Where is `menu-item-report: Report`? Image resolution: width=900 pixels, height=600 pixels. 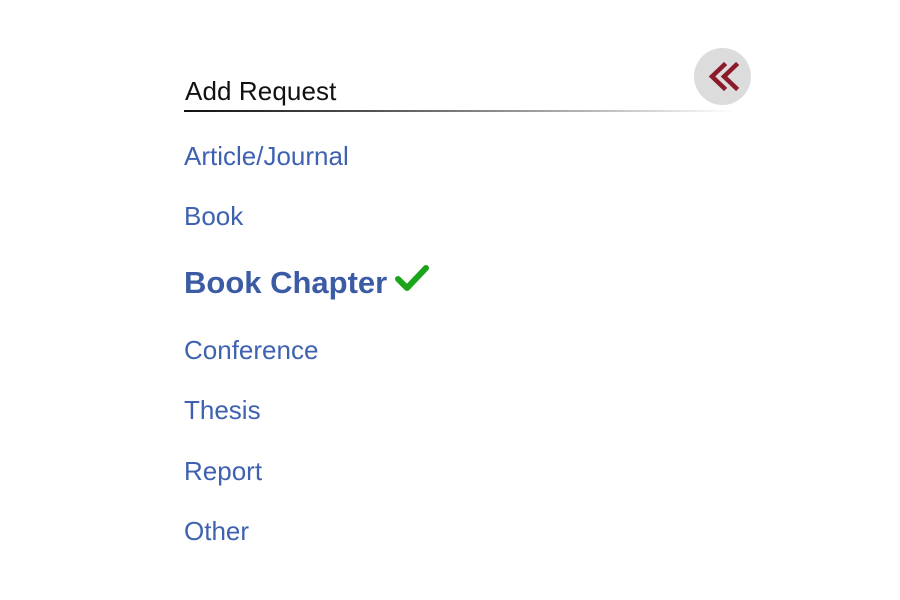 menu-item-report: Report is located at coordinates (223, 471).